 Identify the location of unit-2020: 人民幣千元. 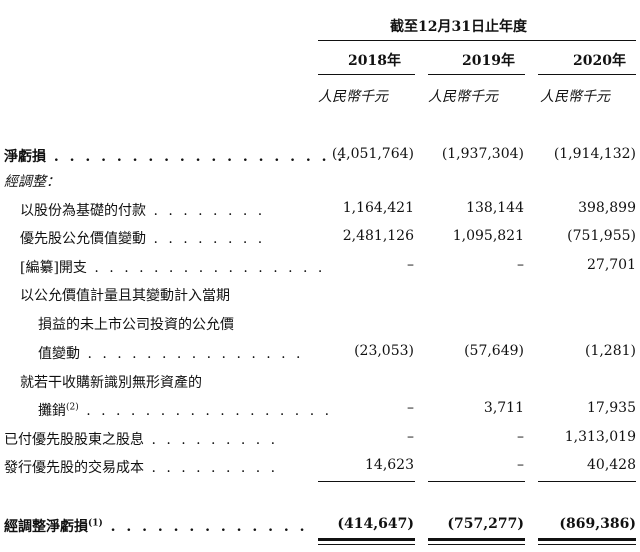
(575, 97).